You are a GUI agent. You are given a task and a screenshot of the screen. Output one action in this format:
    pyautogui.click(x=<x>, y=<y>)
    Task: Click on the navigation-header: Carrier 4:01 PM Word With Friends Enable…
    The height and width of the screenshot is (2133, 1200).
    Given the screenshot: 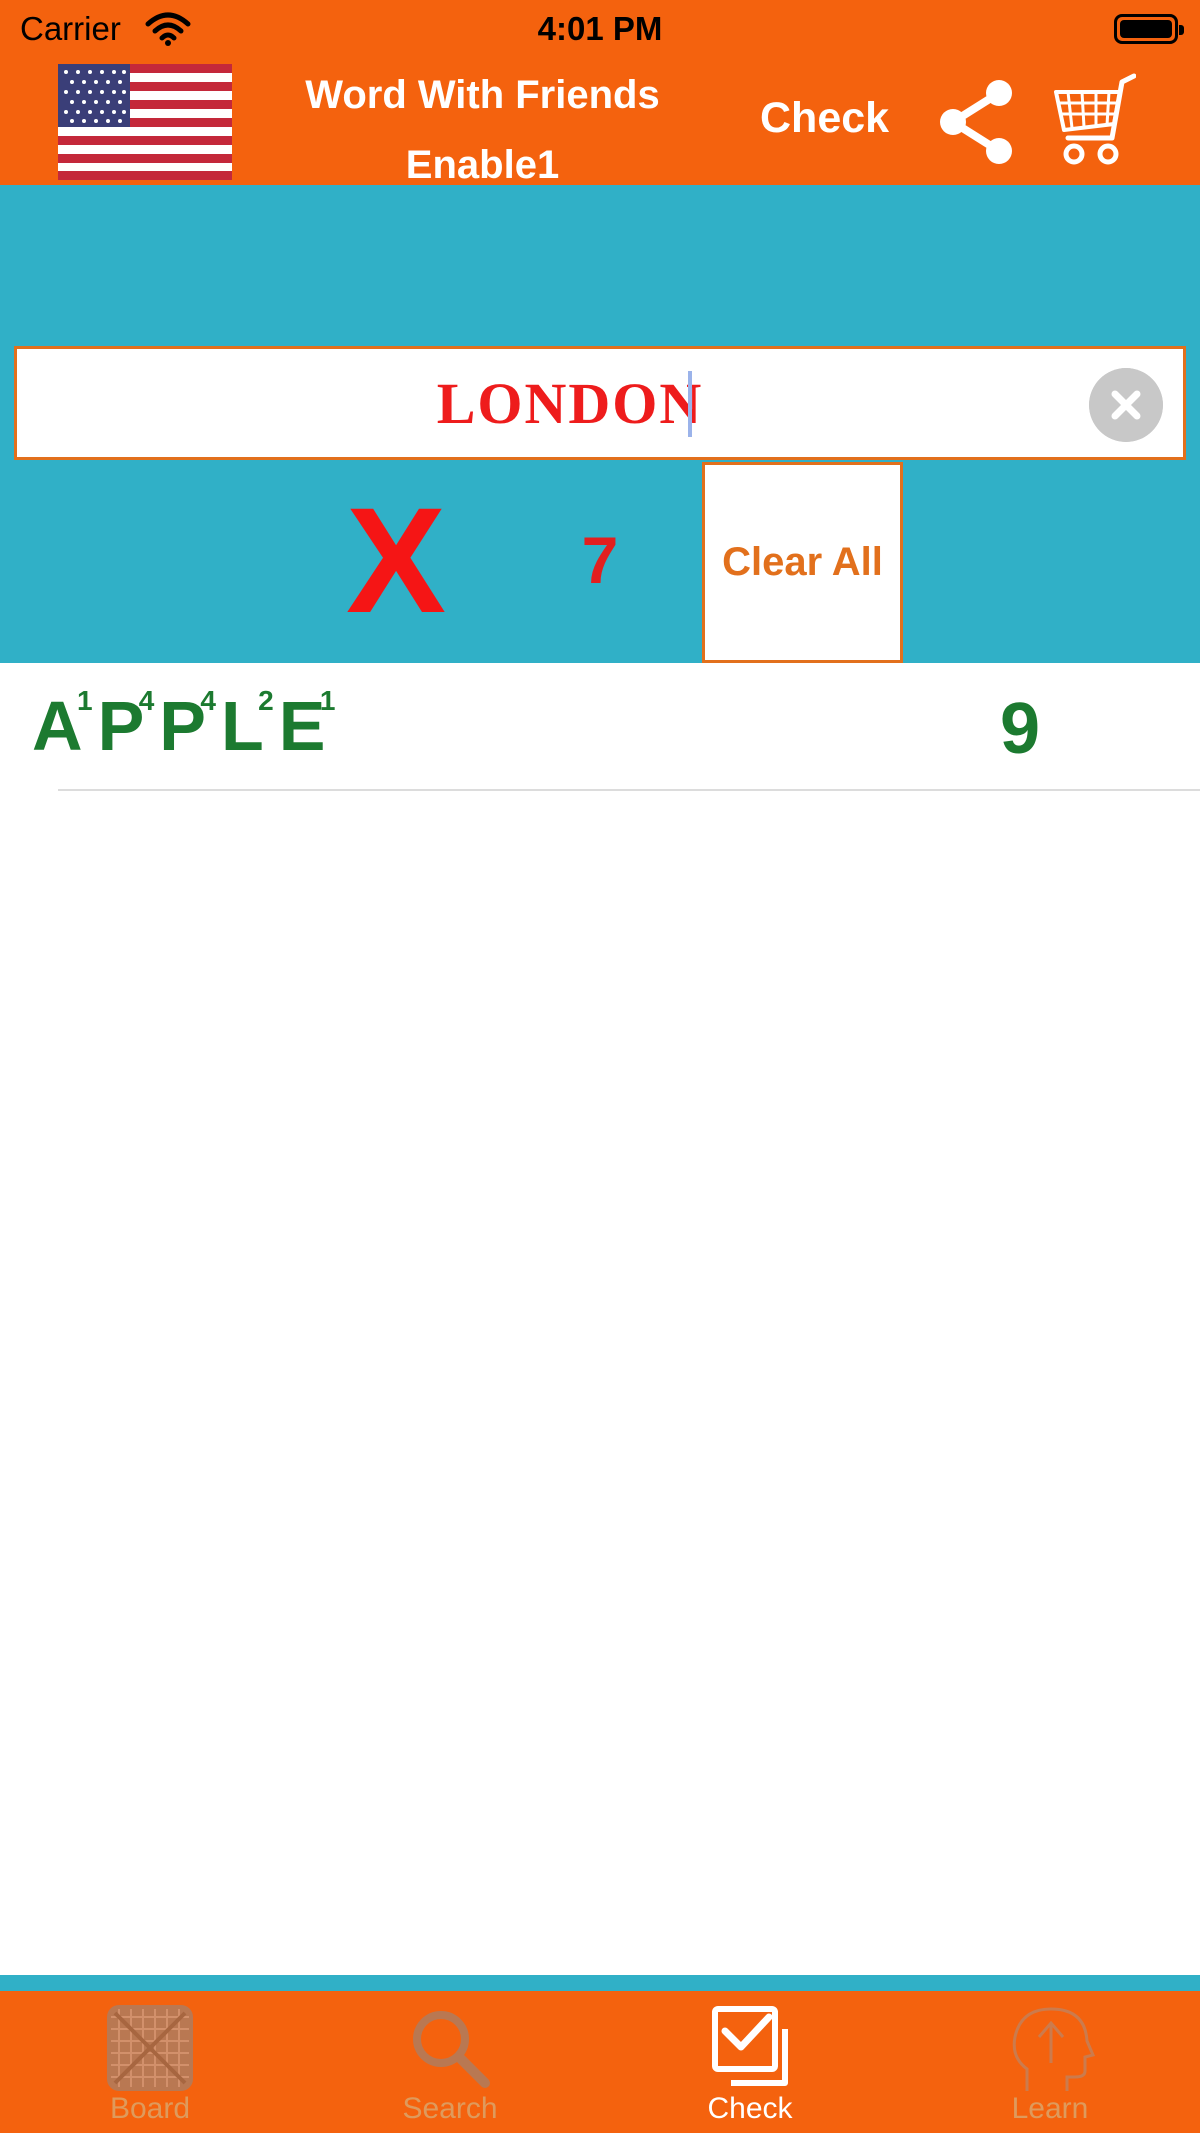 What is the action you would take?
    pyautogui.click(x=600, y=93)
    